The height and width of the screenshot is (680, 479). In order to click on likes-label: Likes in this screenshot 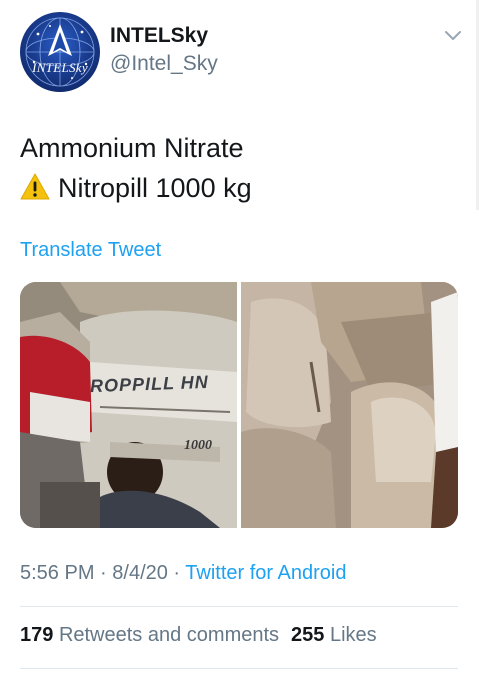, I will do `click(353, 635)`.